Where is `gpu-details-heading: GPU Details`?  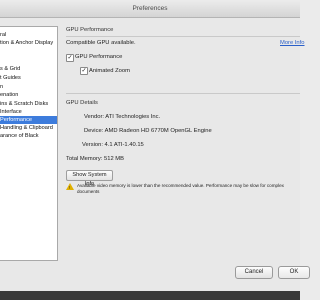
gpu-details-heading: GPU Details is located at coordinates (82, 103).